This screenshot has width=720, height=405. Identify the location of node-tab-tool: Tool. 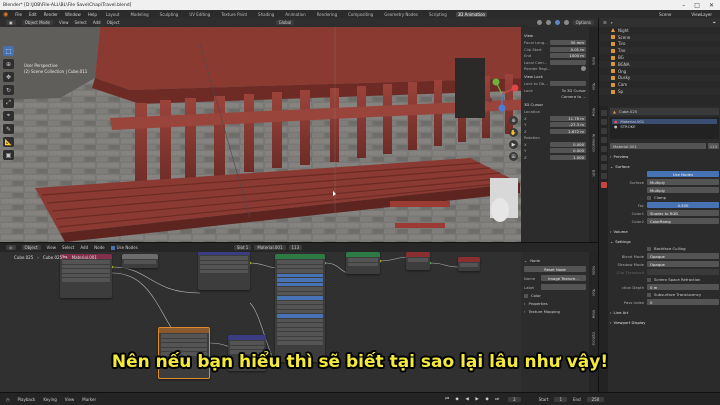
(594, 292).